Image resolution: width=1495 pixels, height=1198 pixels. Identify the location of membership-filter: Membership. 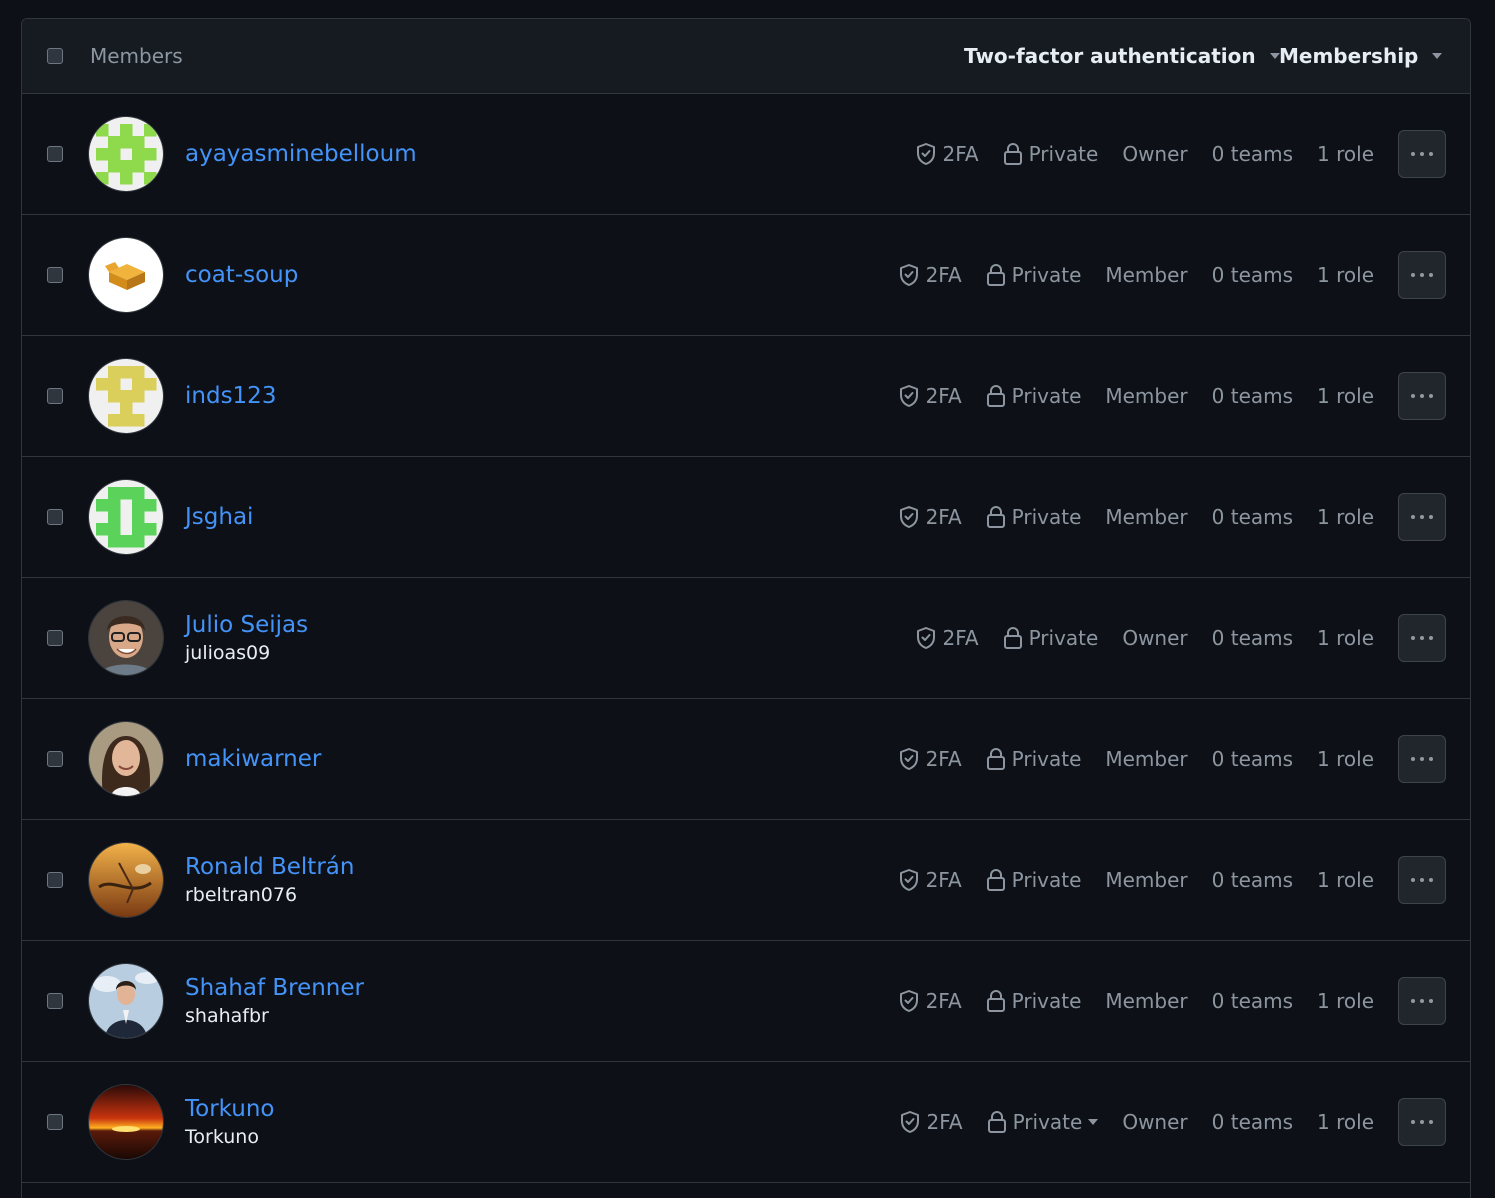
(1361, 56).